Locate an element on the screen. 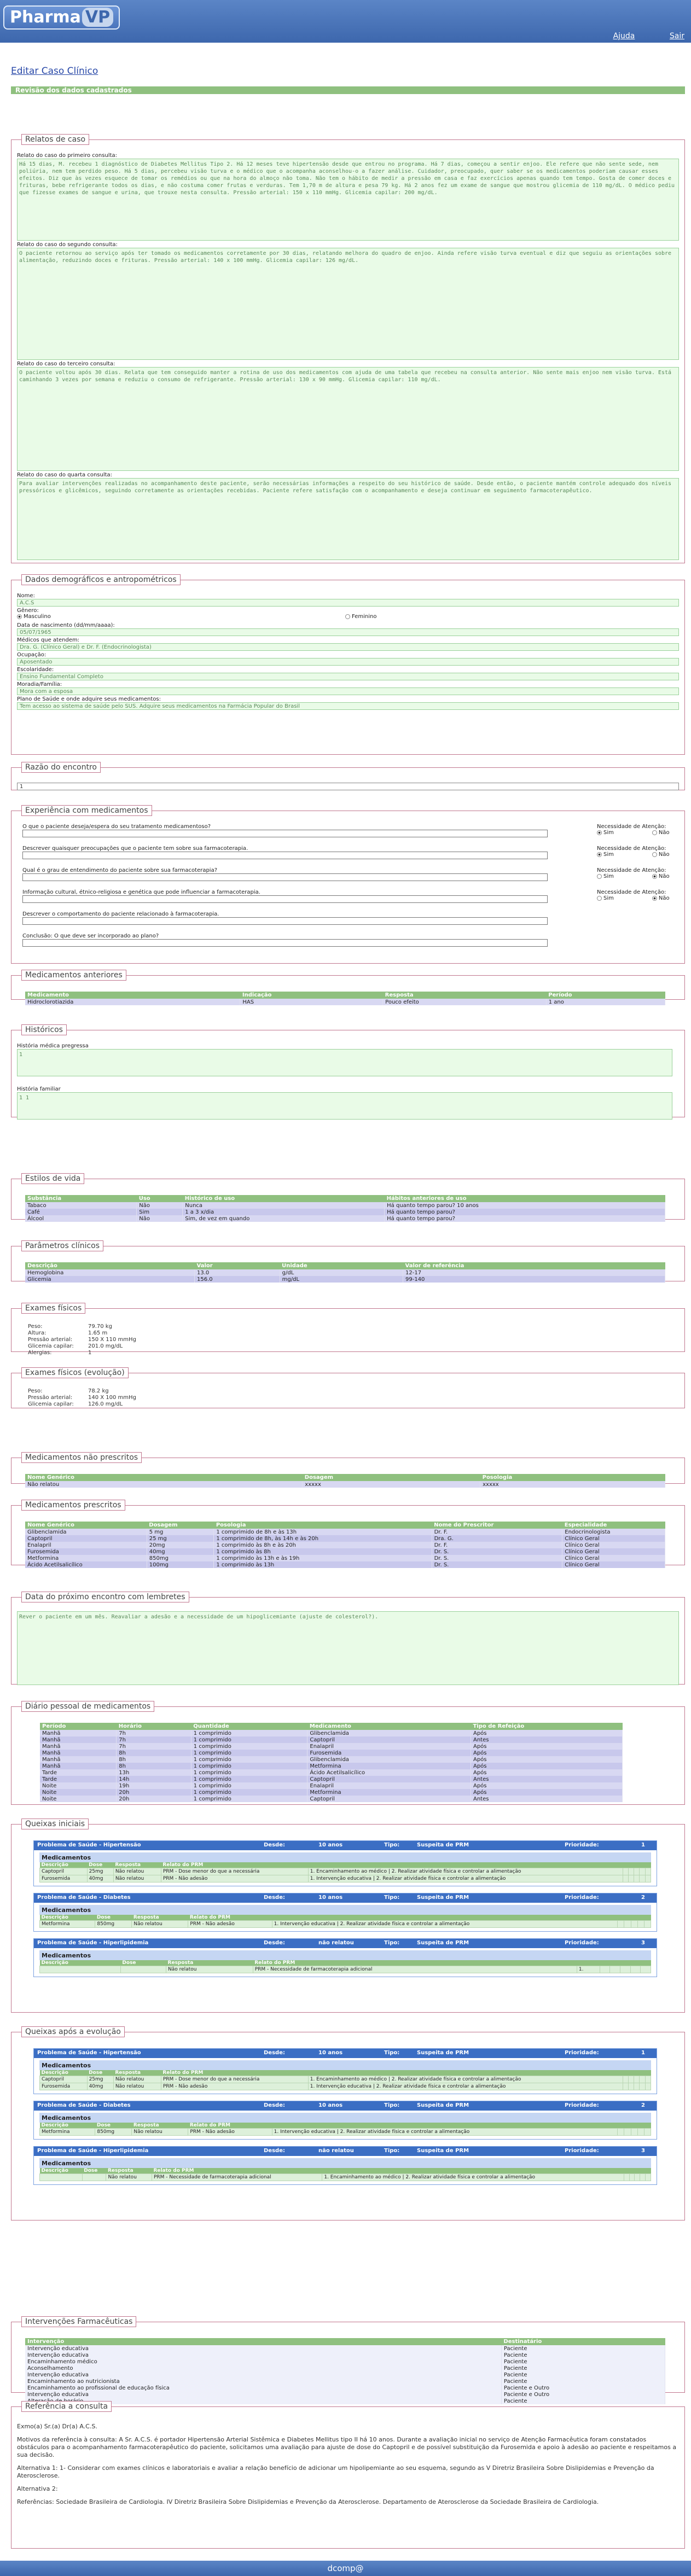 This screenshot has width=691, height=2576. table-header-cell: Uso is located at coordinates (159, 1199).